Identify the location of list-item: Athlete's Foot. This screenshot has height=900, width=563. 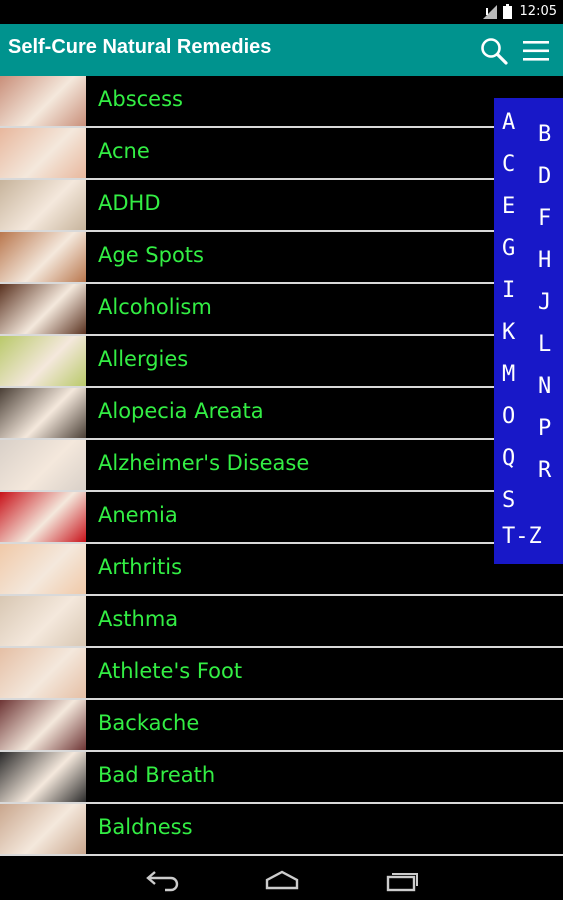
(281, 674).